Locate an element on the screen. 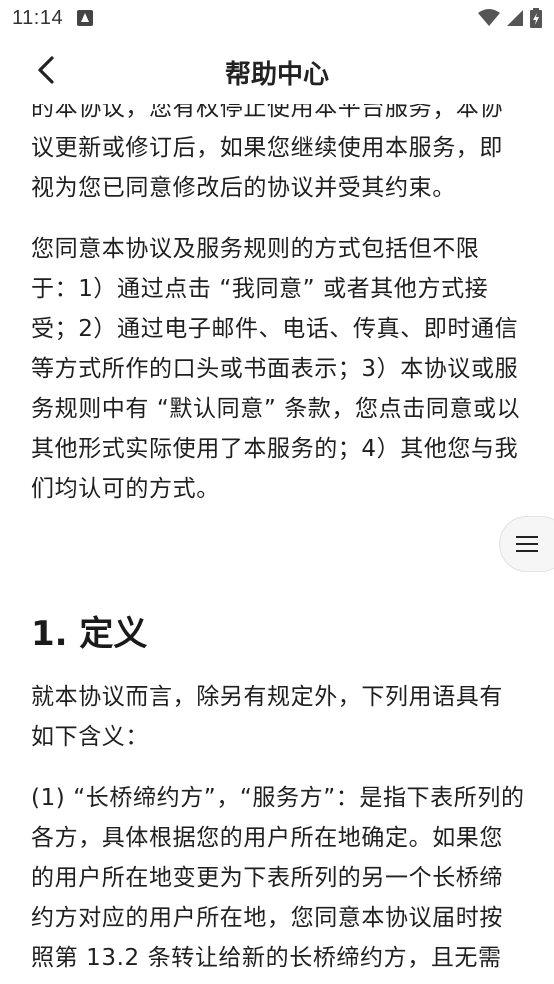 Image resolution: width=554 pixels, height=984 pixels. status-time: 11:14 is located at coordinates (38, 17).